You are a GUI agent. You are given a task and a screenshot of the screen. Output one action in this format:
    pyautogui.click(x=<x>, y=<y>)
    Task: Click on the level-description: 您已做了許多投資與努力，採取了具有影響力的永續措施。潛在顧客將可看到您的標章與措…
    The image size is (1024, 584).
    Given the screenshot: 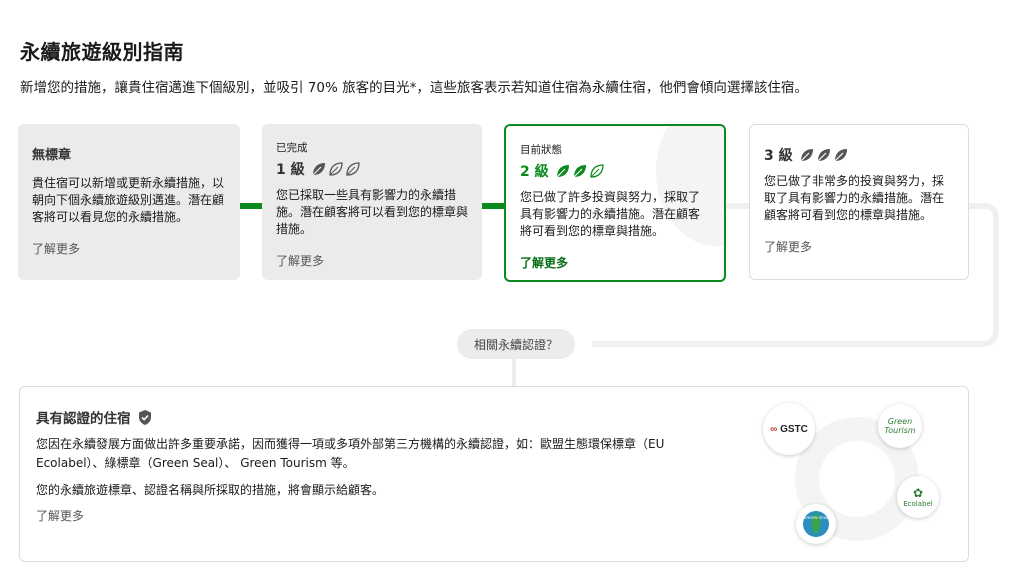 What is the action you would take?
    pyautogui.click(x=610, y=214)
    